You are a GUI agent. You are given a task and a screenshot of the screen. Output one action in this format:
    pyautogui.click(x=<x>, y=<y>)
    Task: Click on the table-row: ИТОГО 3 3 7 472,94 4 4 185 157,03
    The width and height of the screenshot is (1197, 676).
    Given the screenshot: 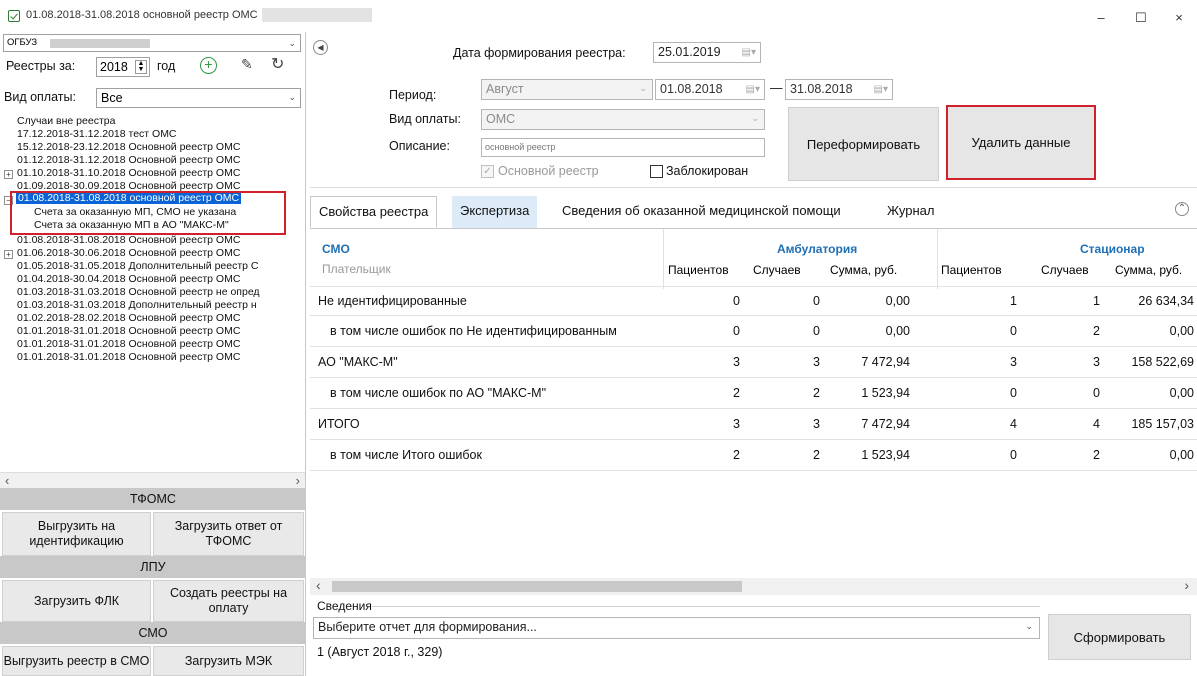 What is the action you would take?
    pyautogui.click(x=753, y=425)
    